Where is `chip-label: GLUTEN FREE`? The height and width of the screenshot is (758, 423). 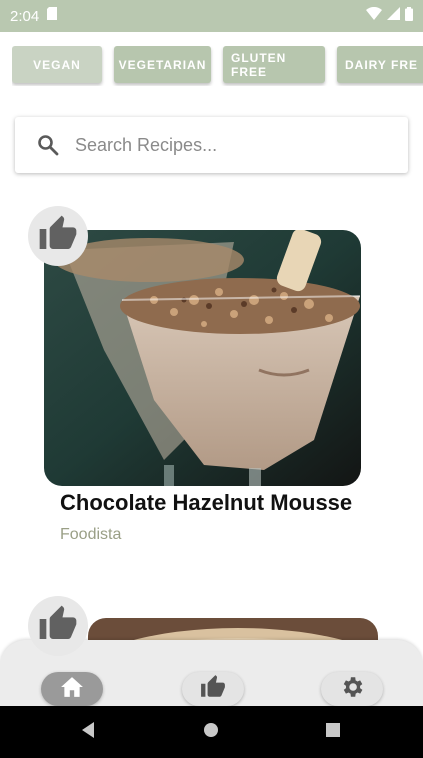
chip-label: GLUTEN FREE is located at coordinates (259, 64).